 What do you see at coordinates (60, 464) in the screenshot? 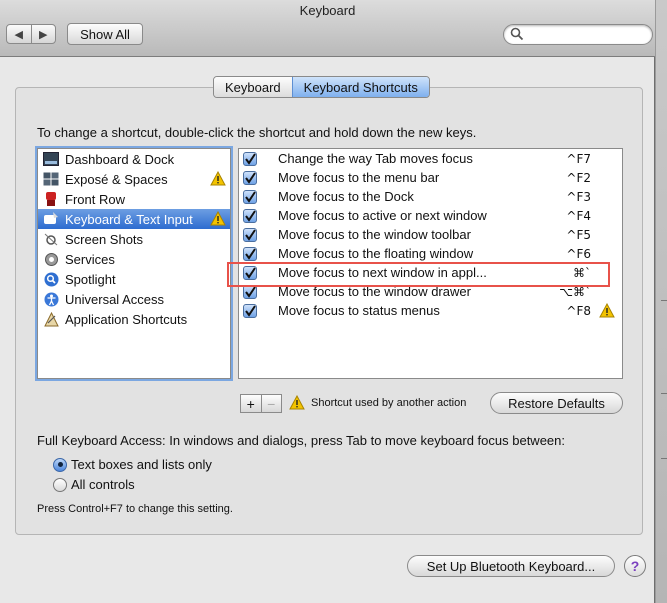
I see `radio-button-selected` at bounding box center [60, 464].